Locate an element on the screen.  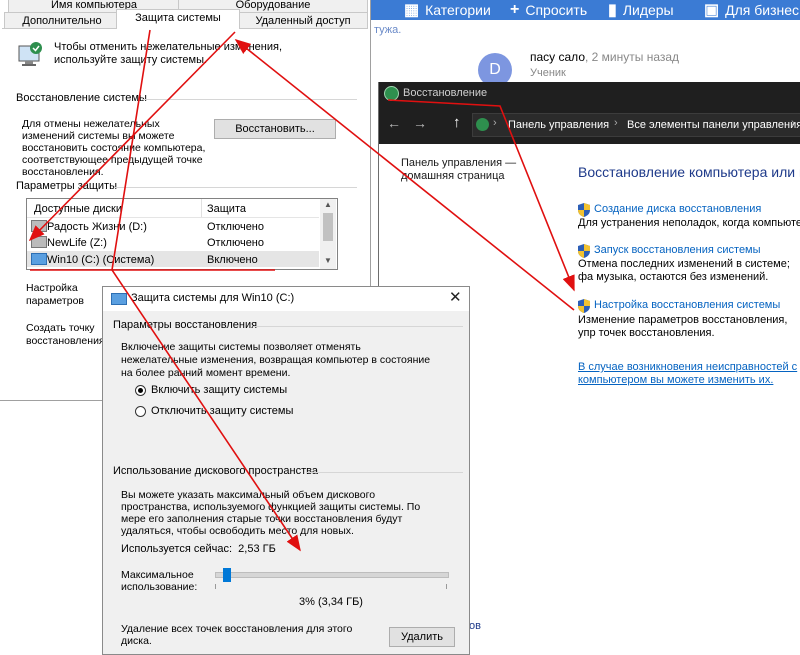
dialog-title: Защита системы для Win10 (C:) is located at coordinates (213, 298).